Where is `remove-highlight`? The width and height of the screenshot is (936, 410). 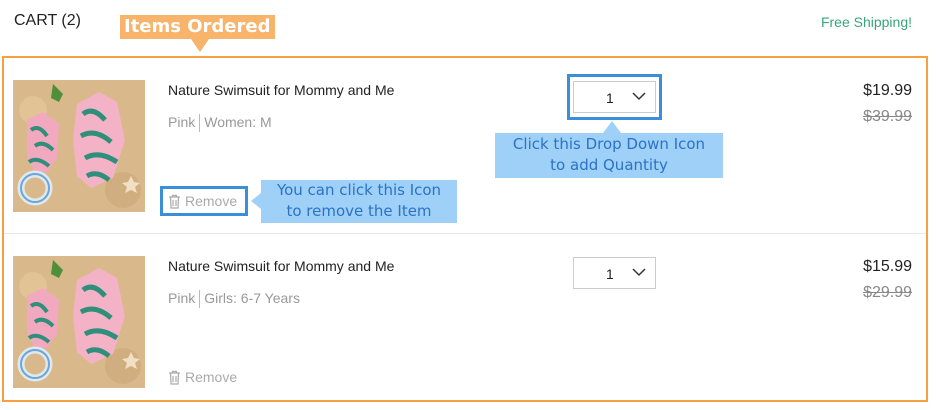 remove-highlight is located at coordinates (204, 201).